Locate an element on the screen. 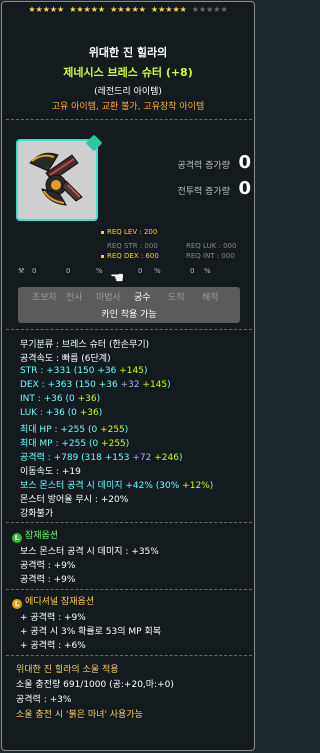 This screenshot has width=320, height=753. stat-attack-scroll: +72 is located at coordinates (142, 458).